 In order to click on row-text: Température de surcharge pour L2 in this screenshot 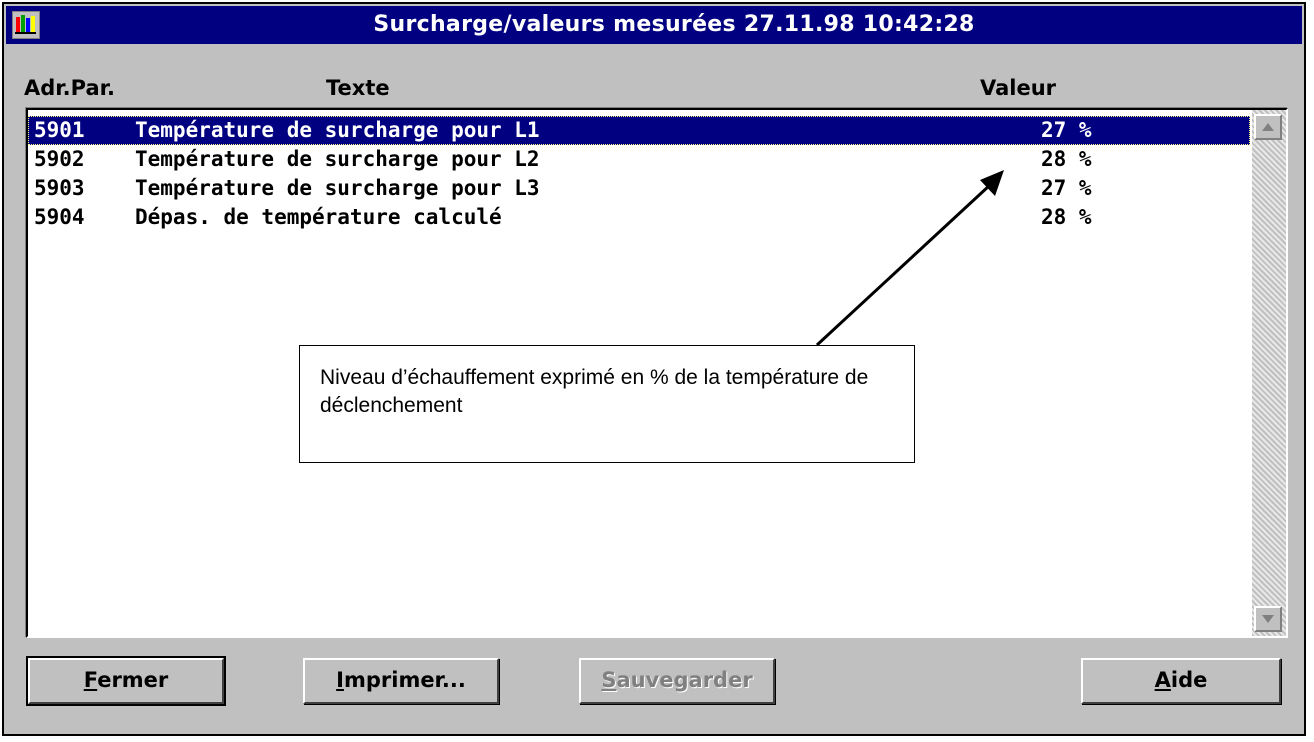, I will do `click(337, 159)`.